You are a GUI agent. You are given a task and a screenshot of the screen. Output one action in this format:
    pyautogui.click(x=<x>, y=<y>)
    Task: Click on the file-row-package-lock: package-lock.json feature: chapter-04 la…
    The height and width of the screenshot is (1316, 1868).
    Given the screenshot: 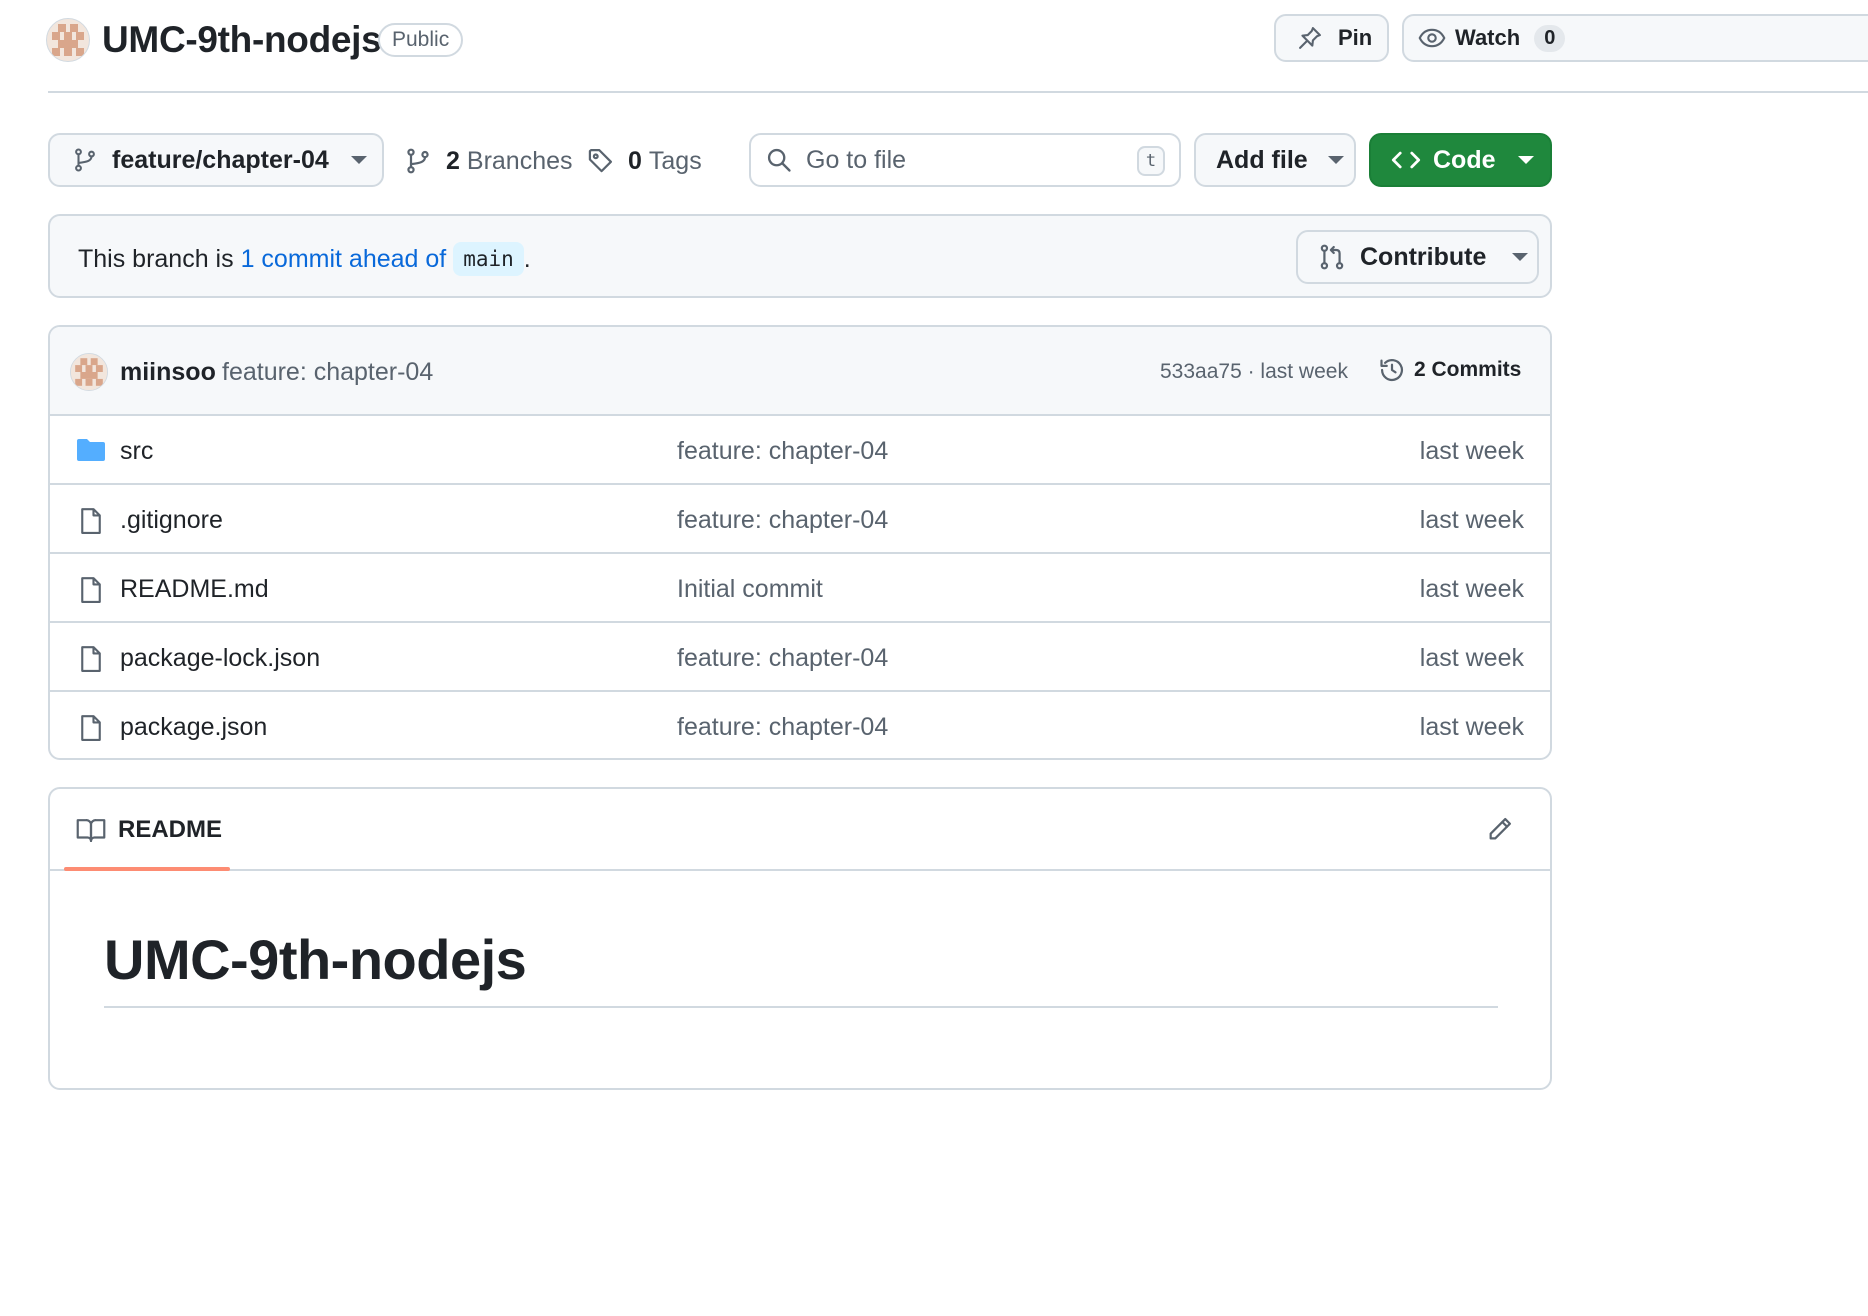 What is the action you would take?
    pyautogui.click(x=800, y=657)
    